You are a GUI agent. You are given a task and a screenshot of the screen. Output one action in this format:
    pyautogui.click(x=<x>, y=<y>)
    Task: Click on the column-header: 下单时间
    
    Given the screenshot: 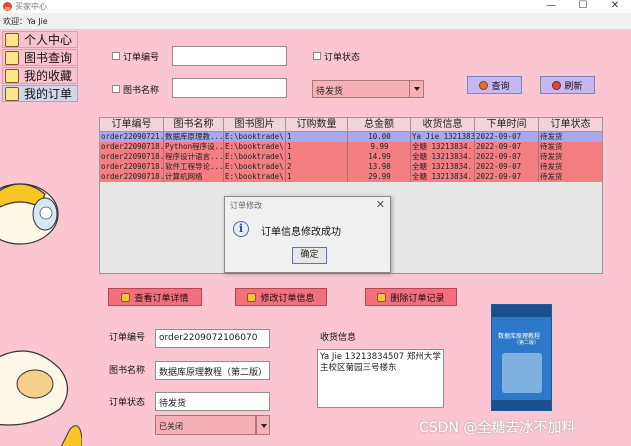 What is the action you would take?
    pyautogui.click(x=507, y=125)
    